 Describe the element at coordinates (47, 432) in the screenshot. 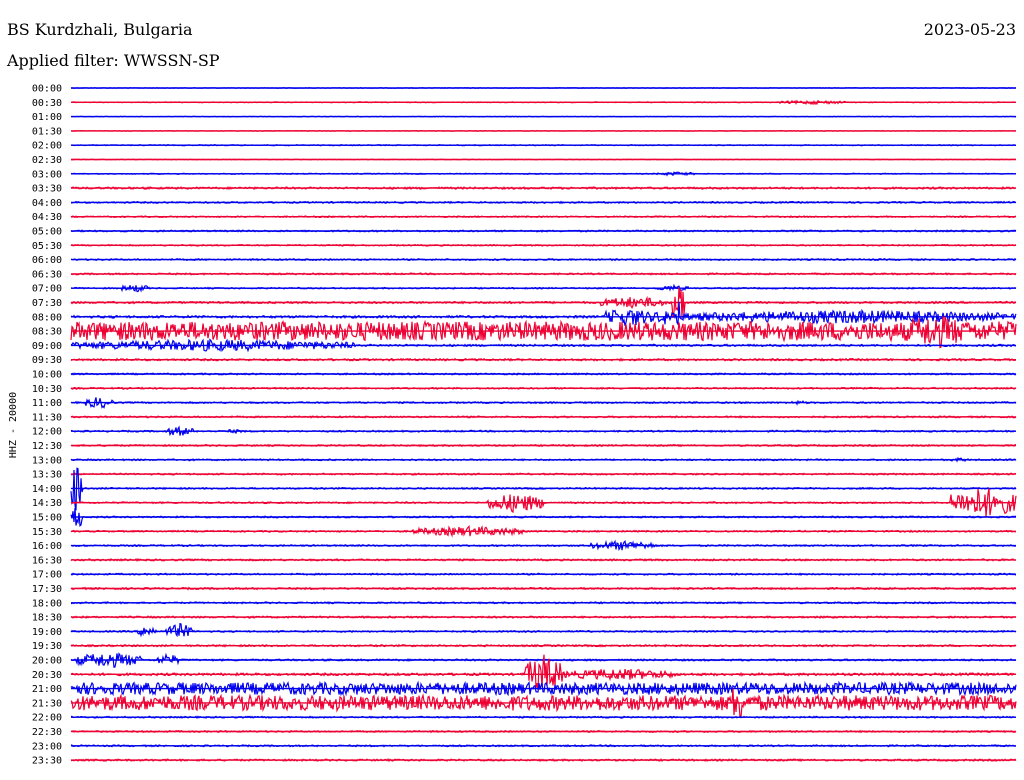

I see `time-tick-label: 12:00` at that location.